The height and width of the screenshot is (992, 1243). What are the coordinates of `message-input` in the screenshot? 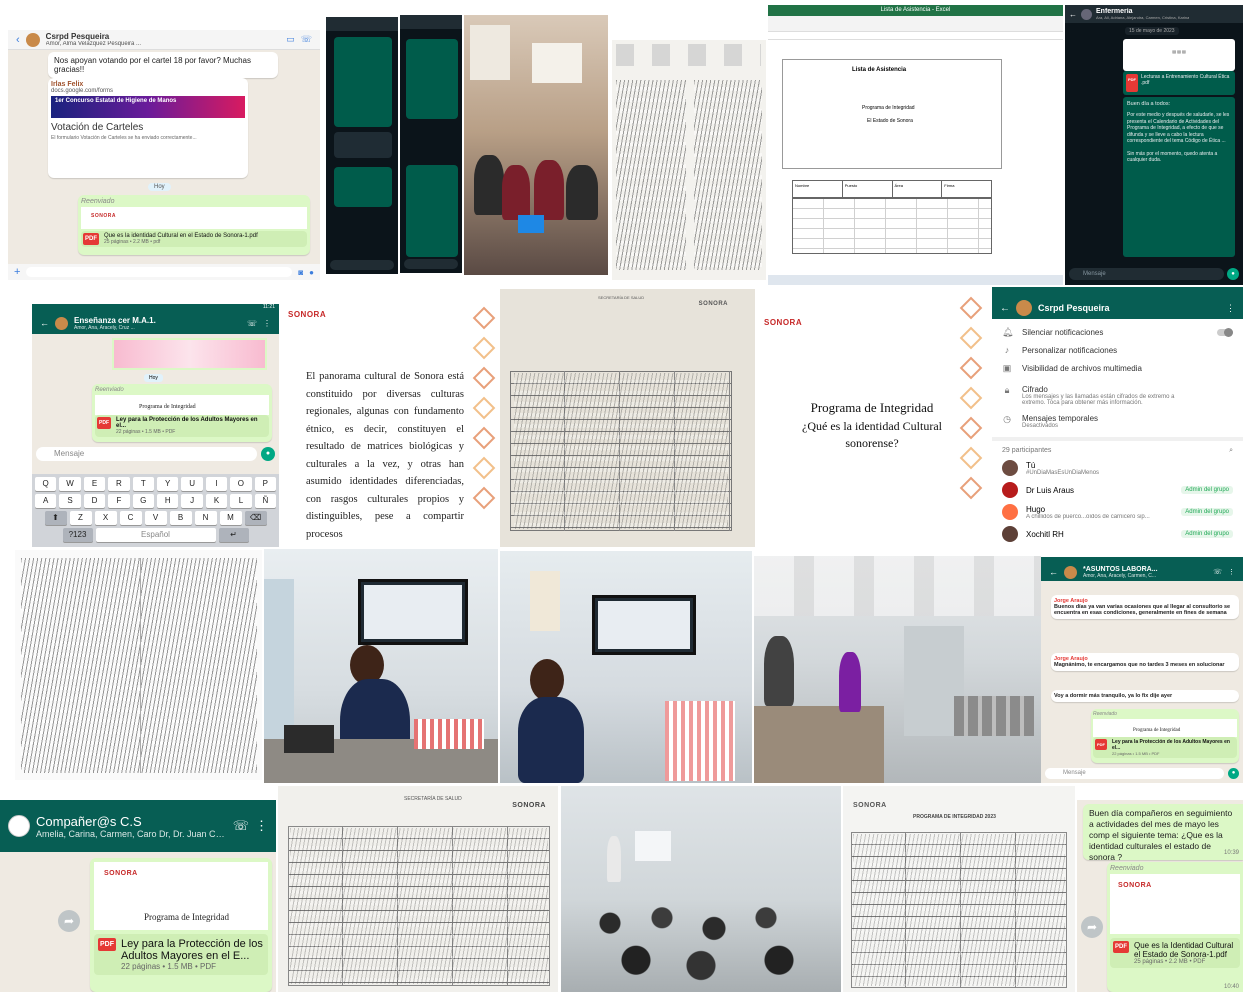 It's located at (159, 272).